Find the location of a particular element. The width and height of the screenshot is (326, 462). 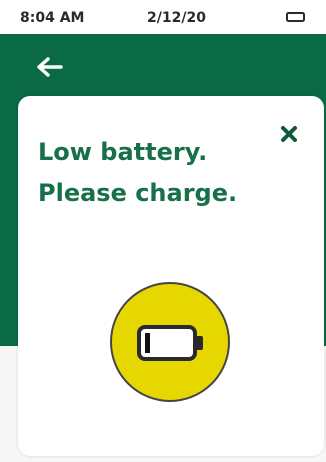

battery-level-fill is located at coordinates (147, 343).